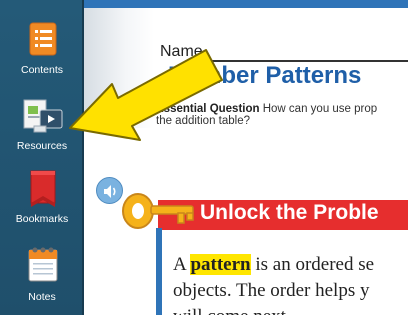 The height and width of the screenshot is (315, 408). What do you see at coordinates (146, 95) in the screenshot?
I see `pointer-arrow-icon` at bounding box center [146, 95].